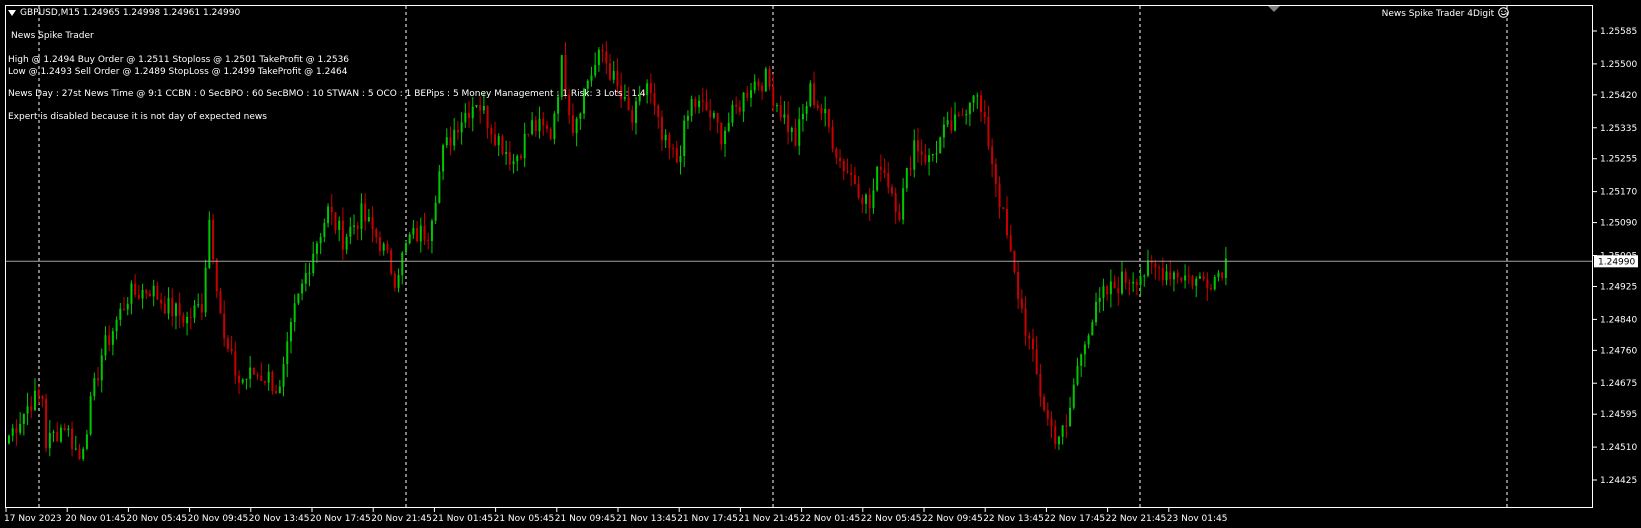 The image size is (1641, 528). What do you see at coordinates (1618, 96) in the screenshot?
I see `y-tick-label: 1.25420` at bounding box center [1618, 96].